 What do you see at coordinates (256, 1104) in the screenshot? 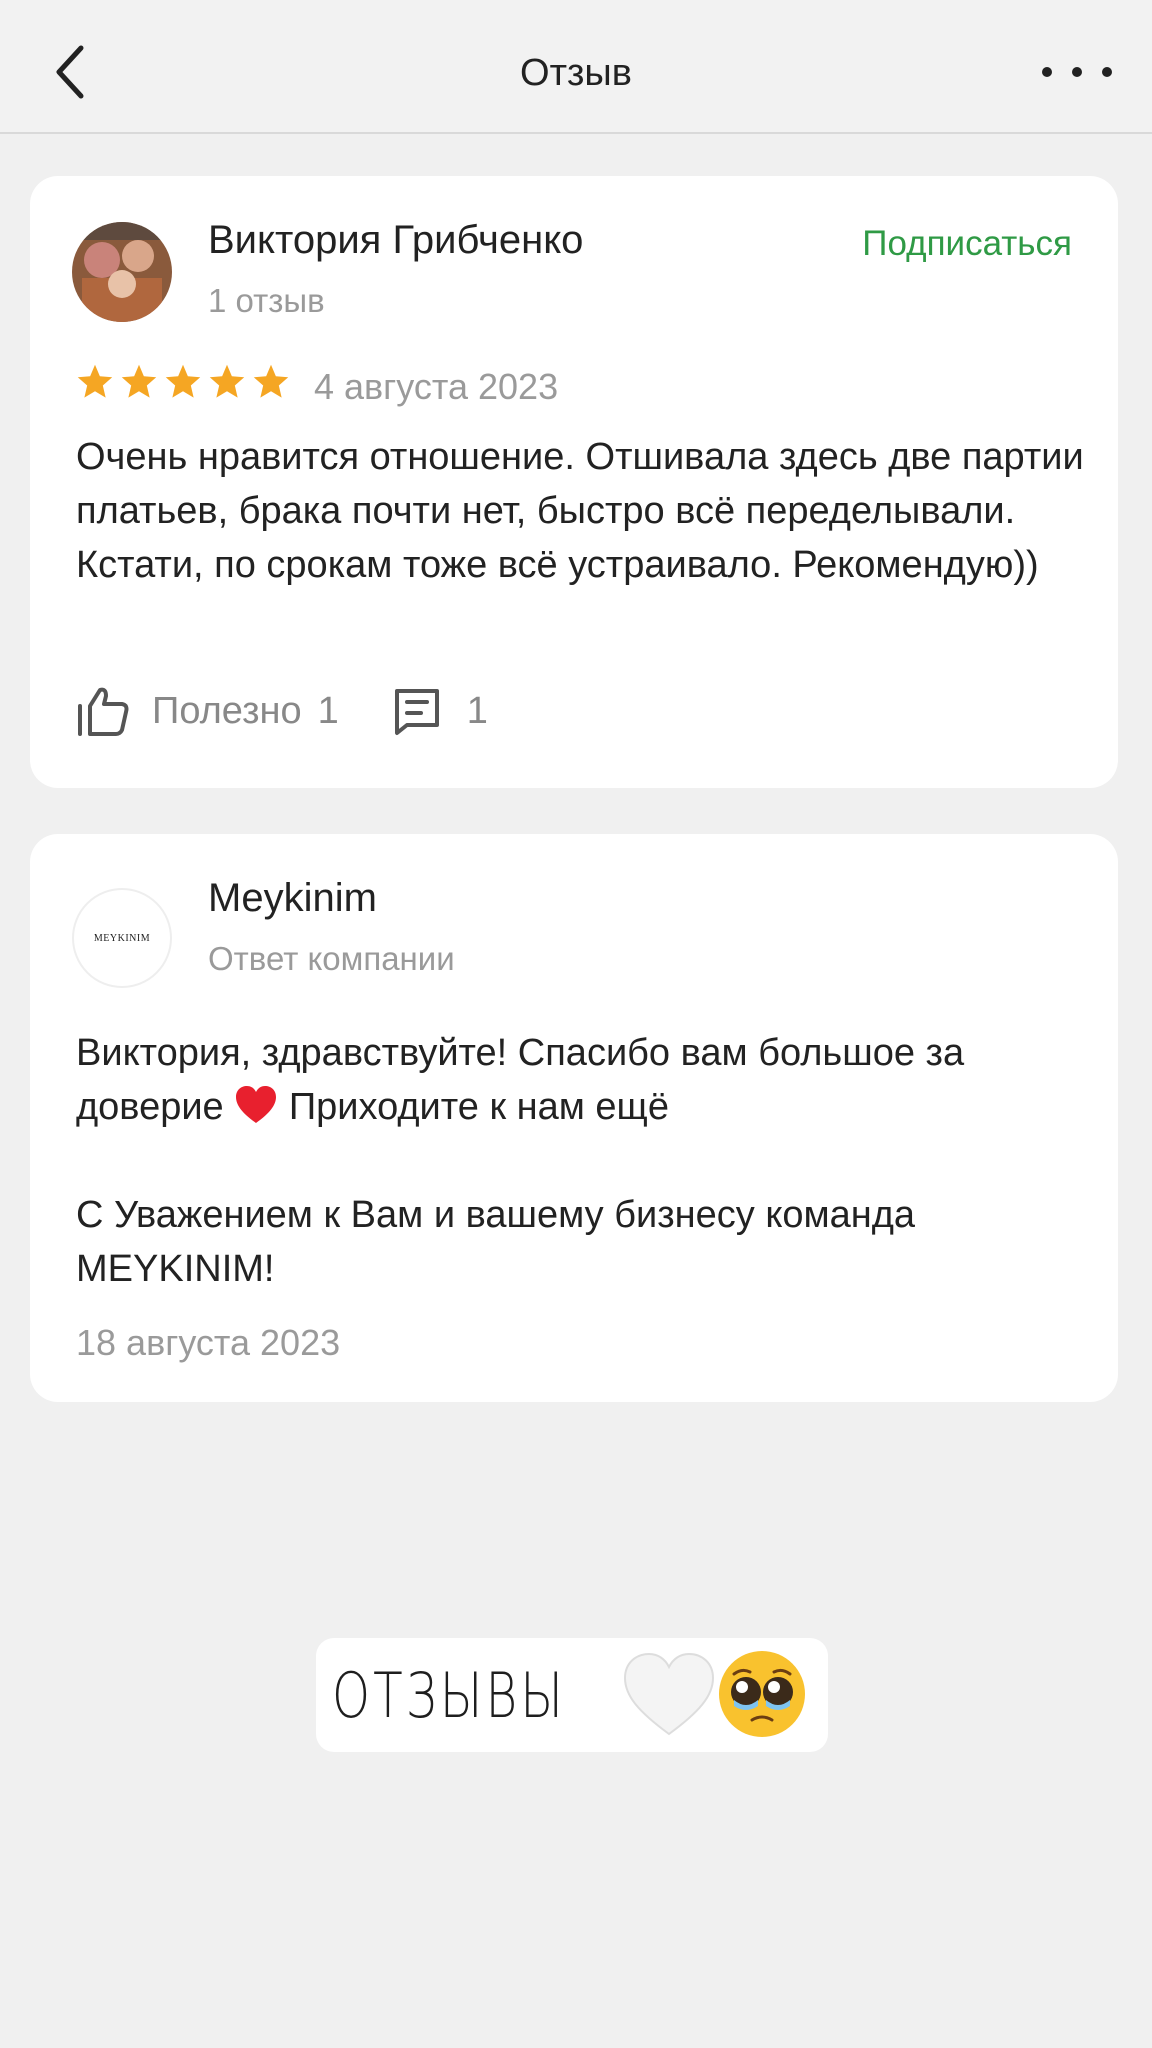
I see `red-heart-icon` at bounding box center [256, 1104].